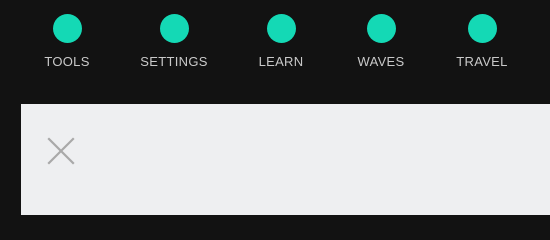  What do you see at coordinates (381, 61) in the screenshot?
I see `nav-item-label: WAVES` at bounding box center [381, 61].